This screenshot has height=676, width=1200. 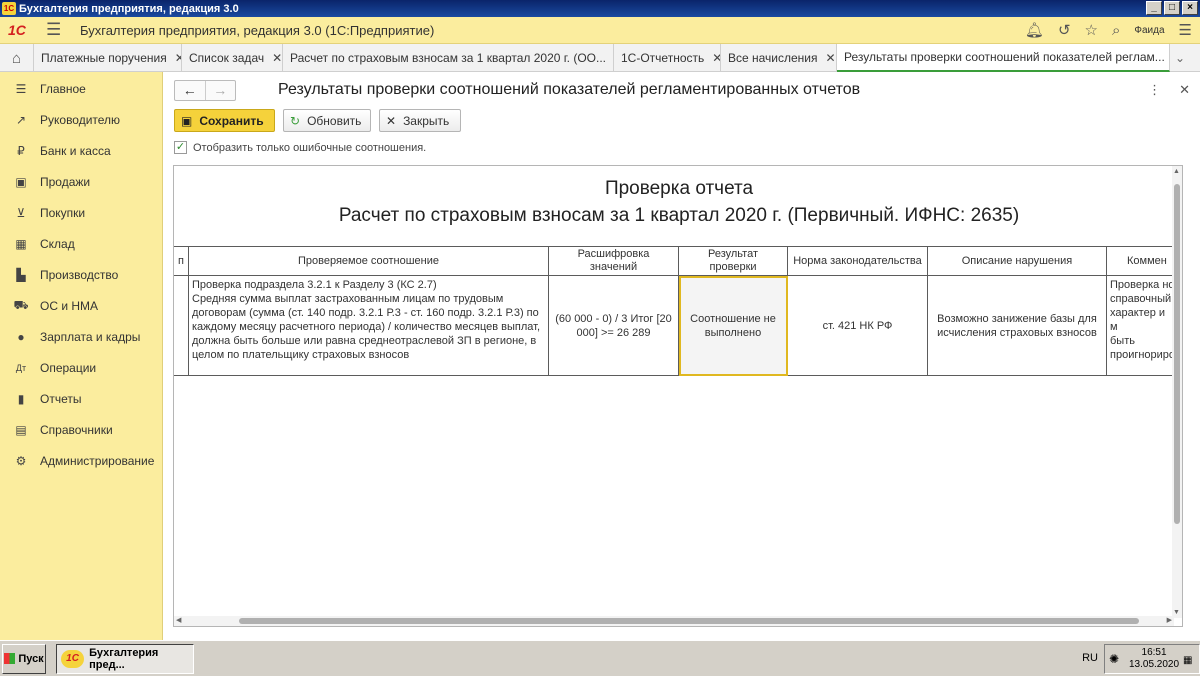 I want to click on close-icon: ✕, so click(x=1184, y=90).